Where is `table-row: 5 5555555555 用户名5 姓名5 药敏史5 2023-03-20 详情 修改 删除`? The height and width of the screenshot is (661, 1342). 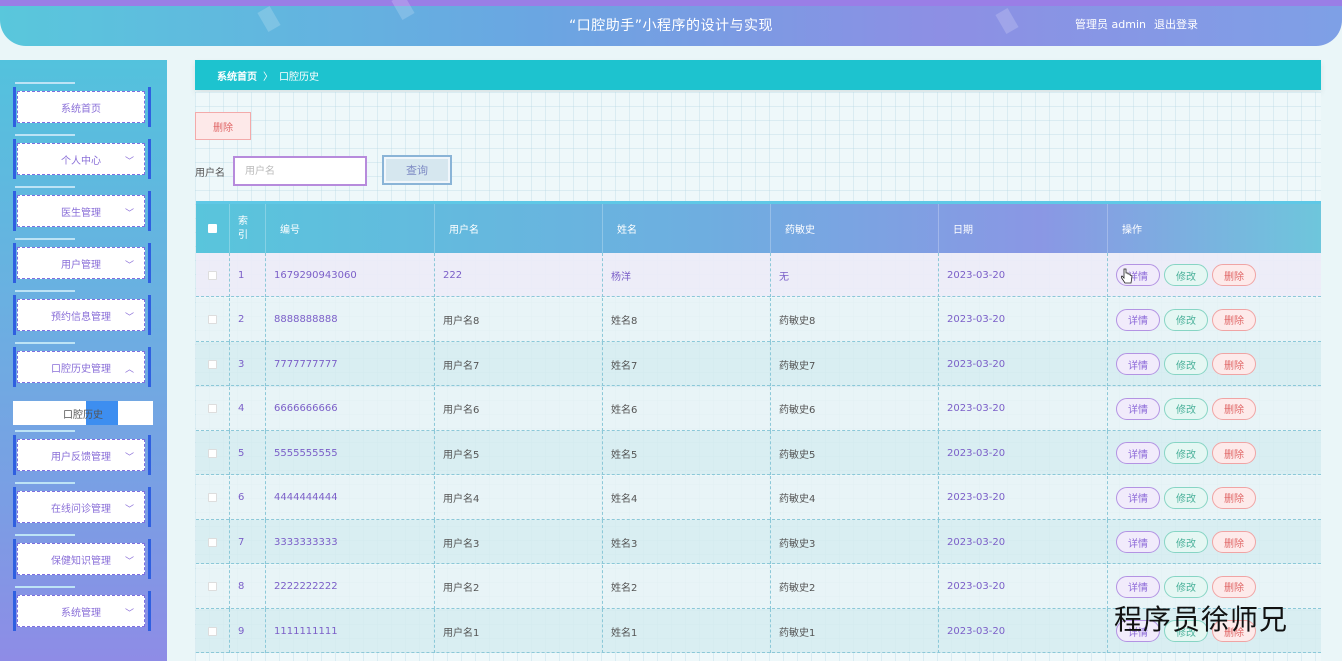 table-row: 5 5555555555 用户名5 姓名5 药敏史5 2023-03-20 详情 修改 删除 is located at coordinates (758, 453).